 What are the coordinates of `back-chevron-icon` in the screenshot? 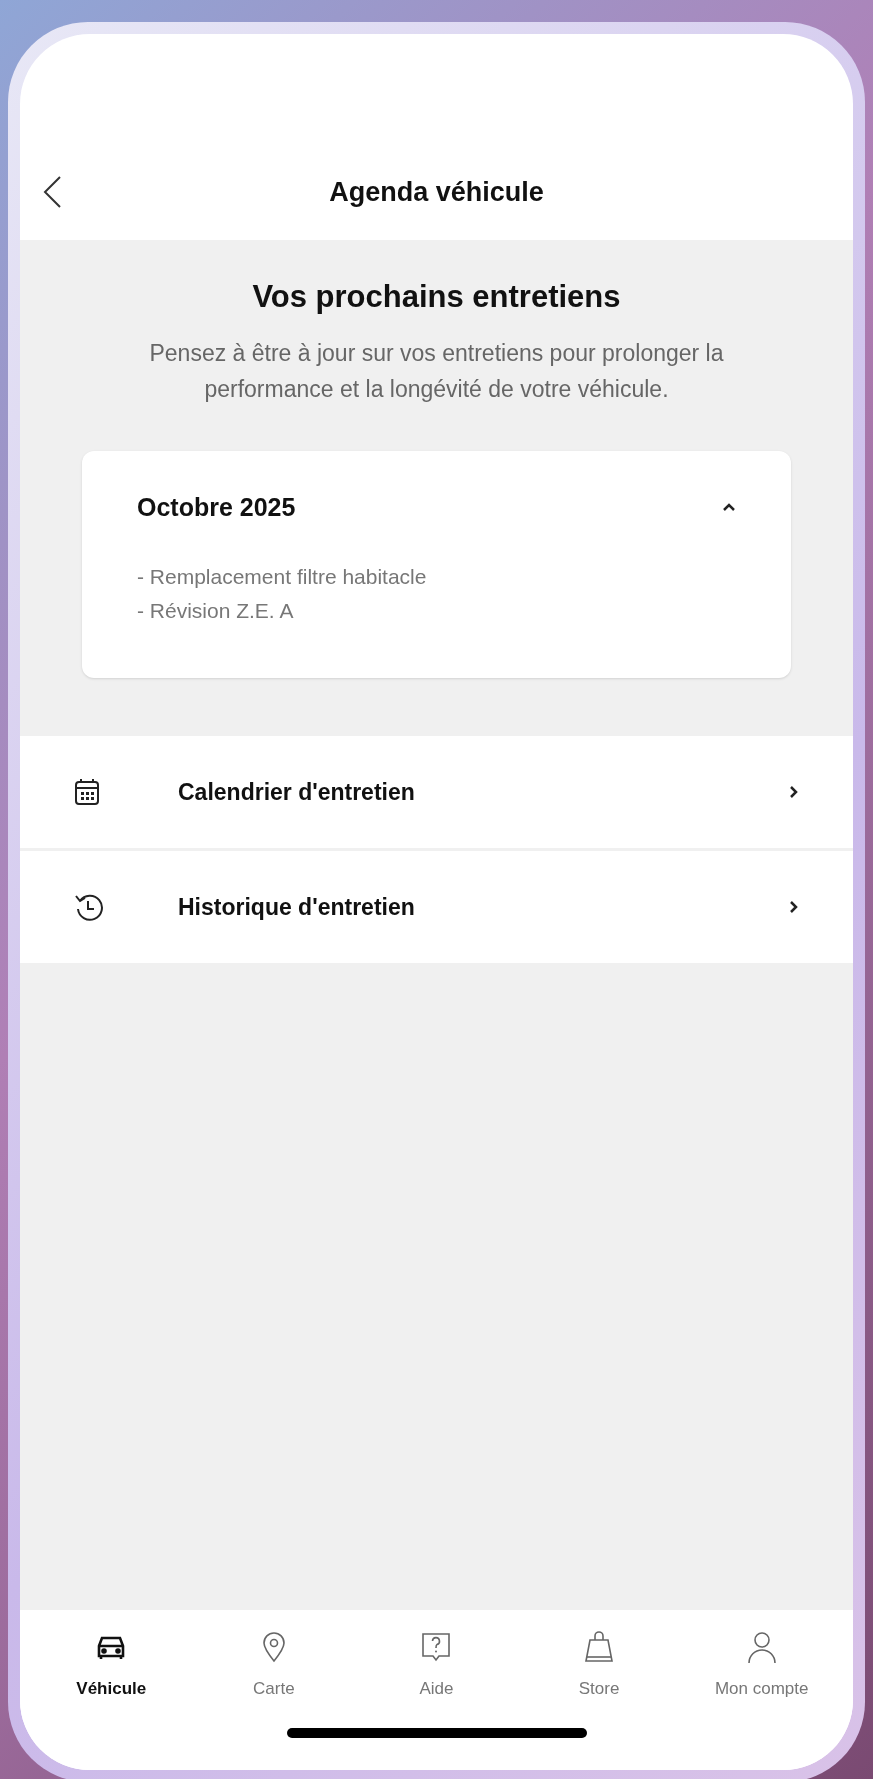 It's located at (52, 192).